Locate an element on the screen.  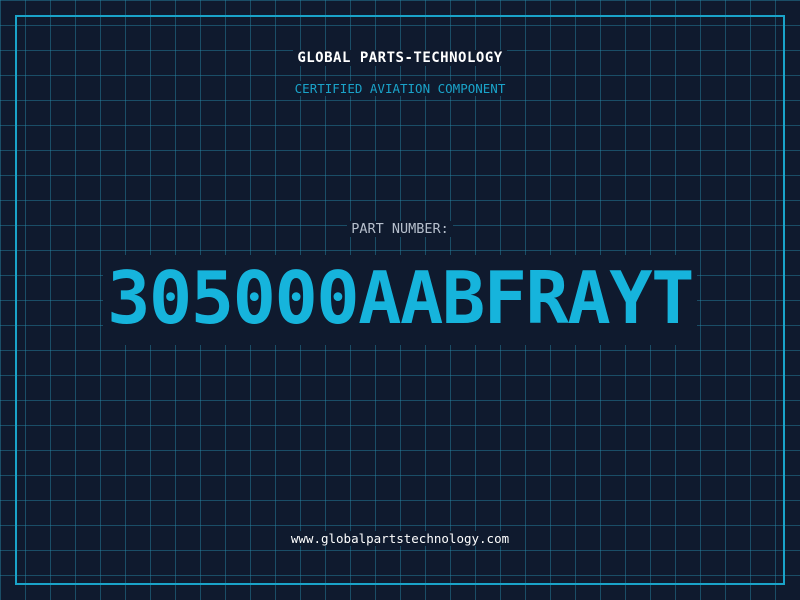
certification-subtitle-text: CERTIFIED AVIATION COMPONENT is located at coordinates (400, 88).